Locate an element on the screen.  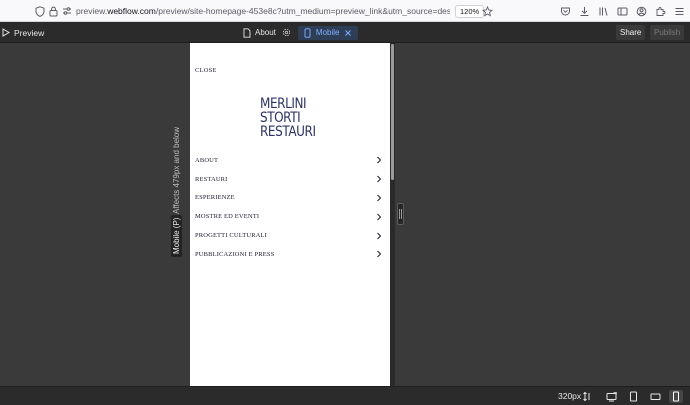
library-icon is located at coordinates (603, 11).